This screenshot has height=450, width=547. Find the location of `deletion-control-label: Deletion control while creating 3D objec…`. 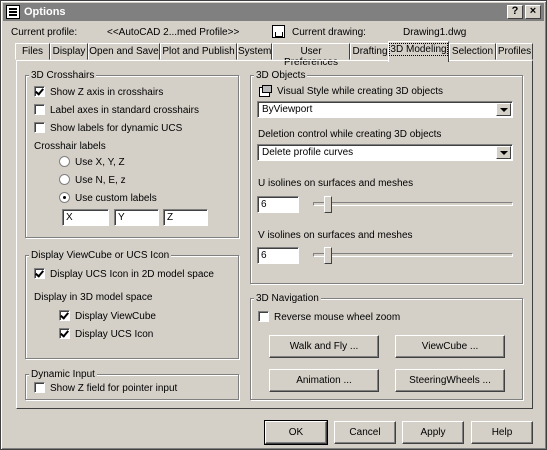

deletion-control-label: Deletion control while creating 3D objec… is located at coordinates (350, 134).